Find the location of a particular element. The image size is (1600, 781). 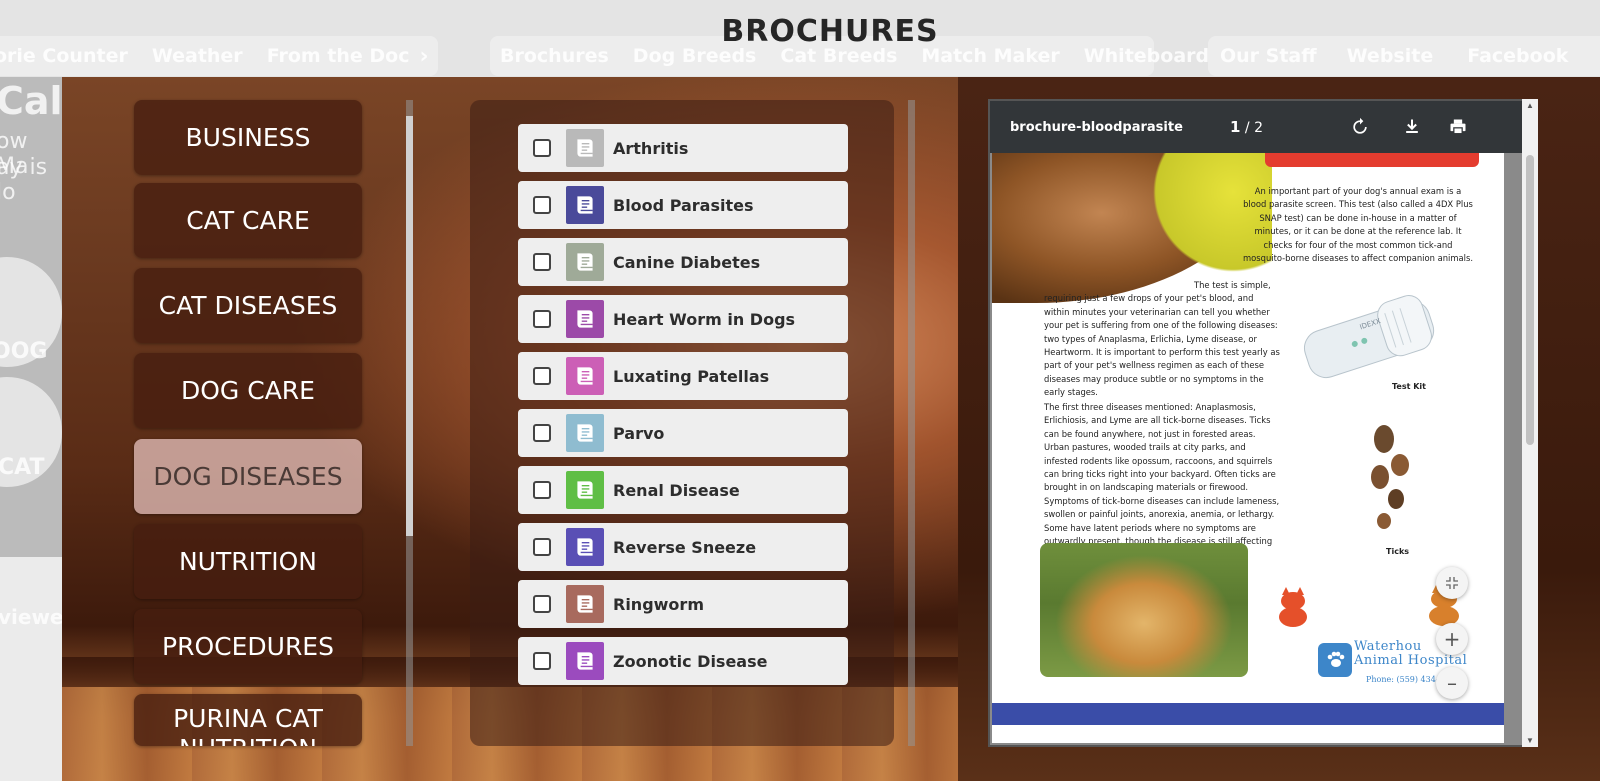

brochure-label: Canine Diabetes is located at coordinates (687, 262).